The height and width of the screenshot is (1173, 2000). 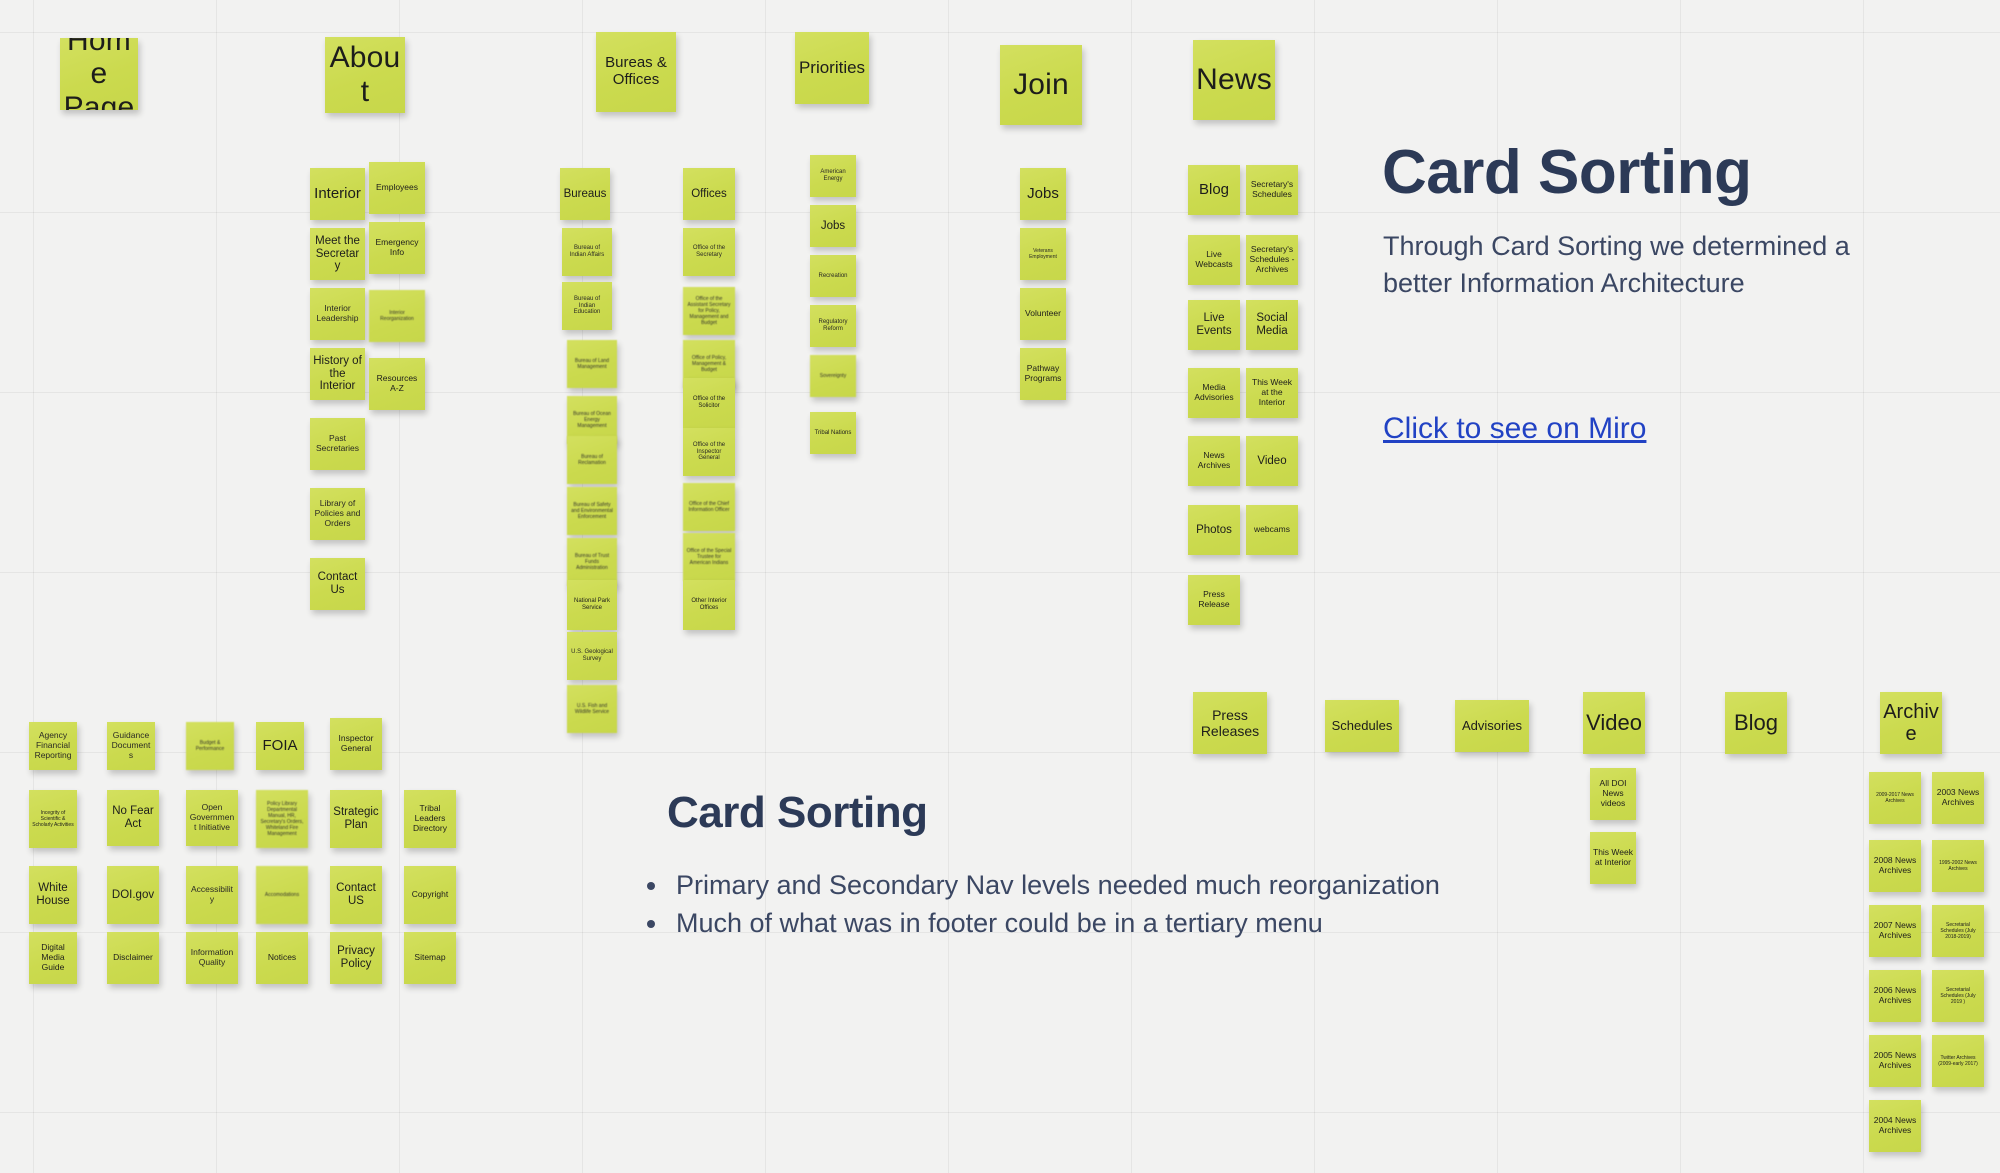 I want to click on note-priority-jobs: Jobs, so click(x=833, y=226).